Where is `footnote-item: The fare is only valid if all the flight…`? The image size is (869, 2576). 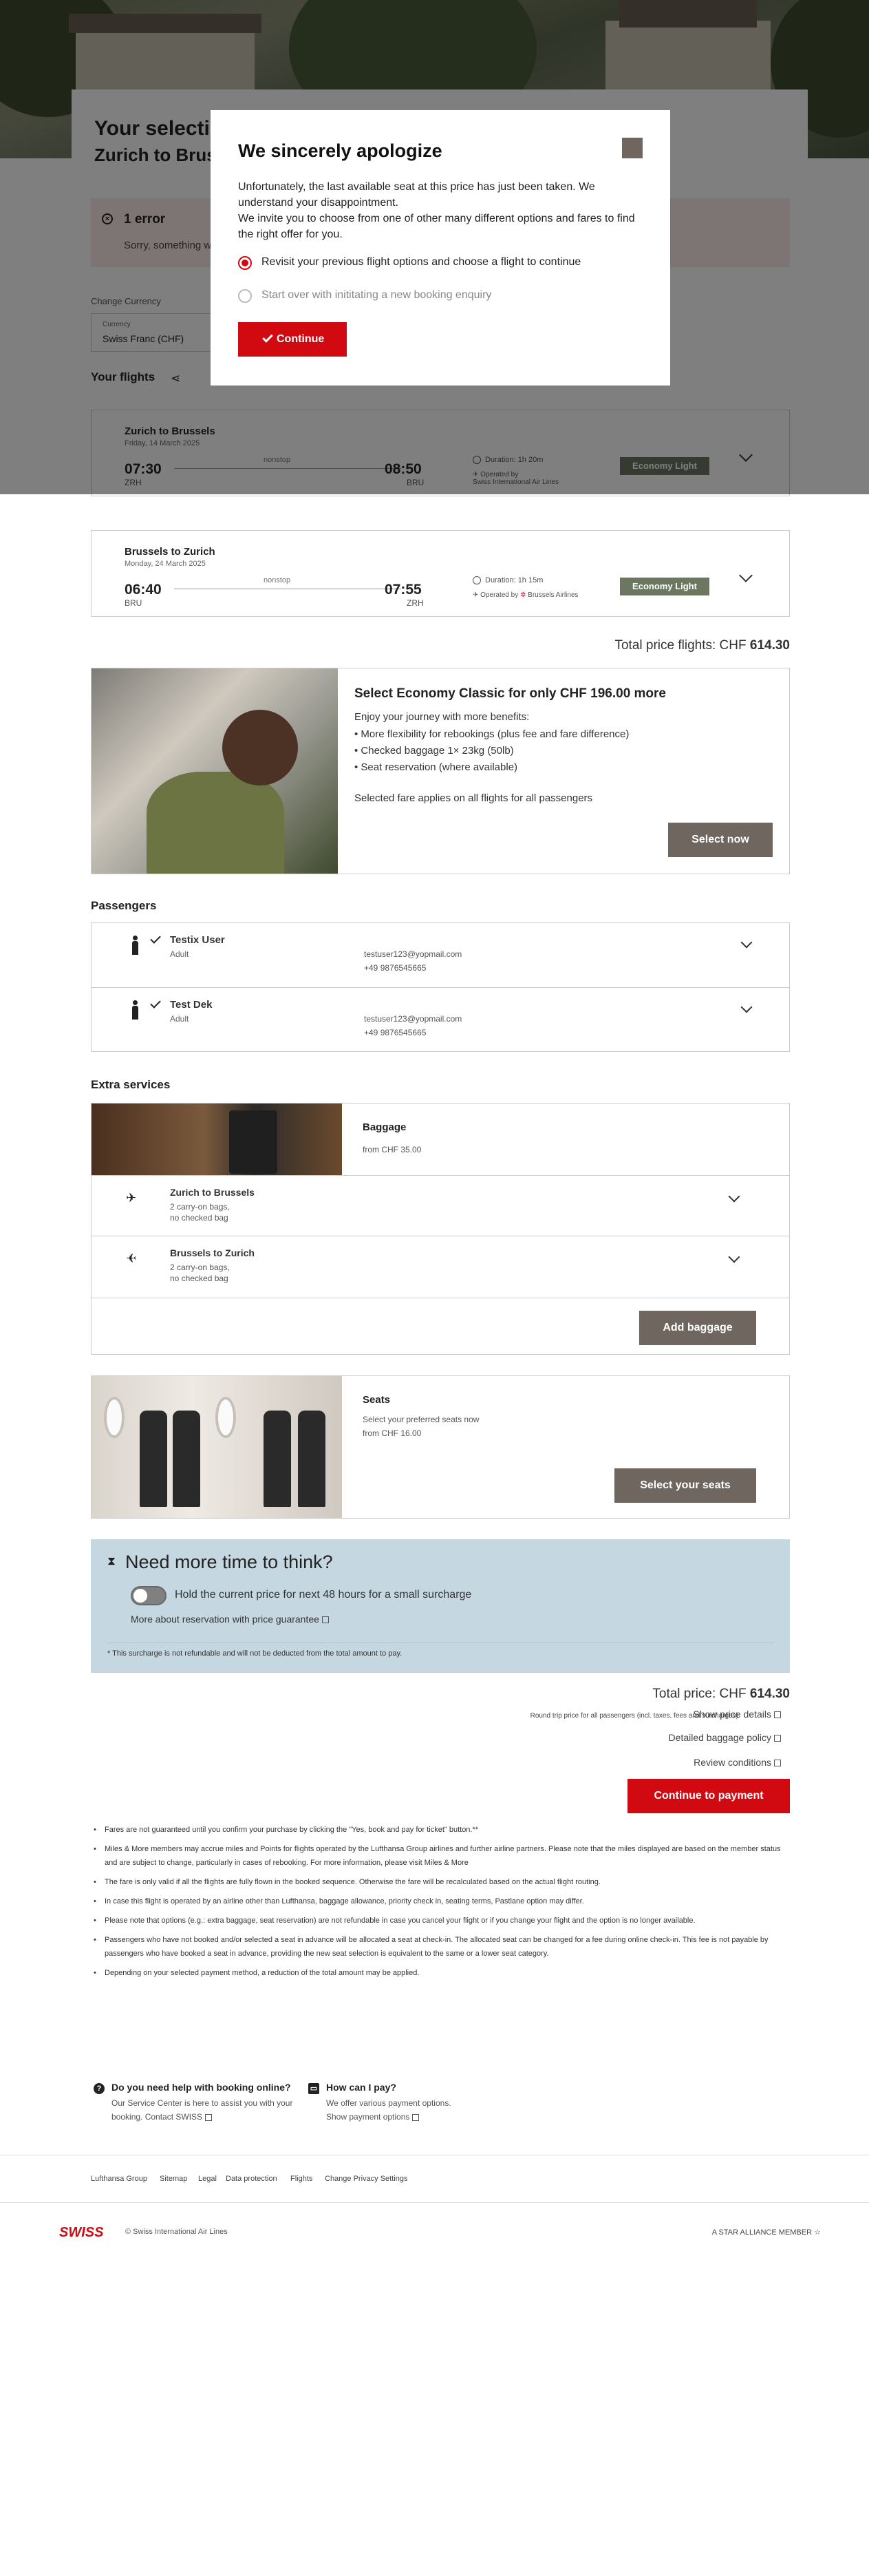
footnote-item: The fare is only valid if all the flight… is located at coordinates (441, 1882).